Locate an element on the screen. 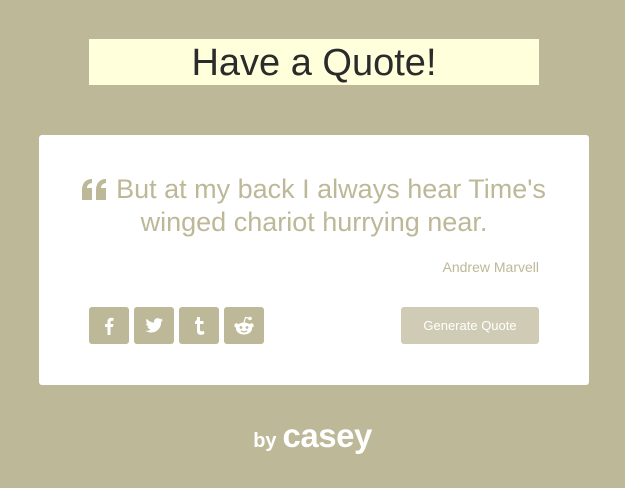 This screenshot has width=625, height=488. tumblr-share-button is located at coordinates (199, 325).